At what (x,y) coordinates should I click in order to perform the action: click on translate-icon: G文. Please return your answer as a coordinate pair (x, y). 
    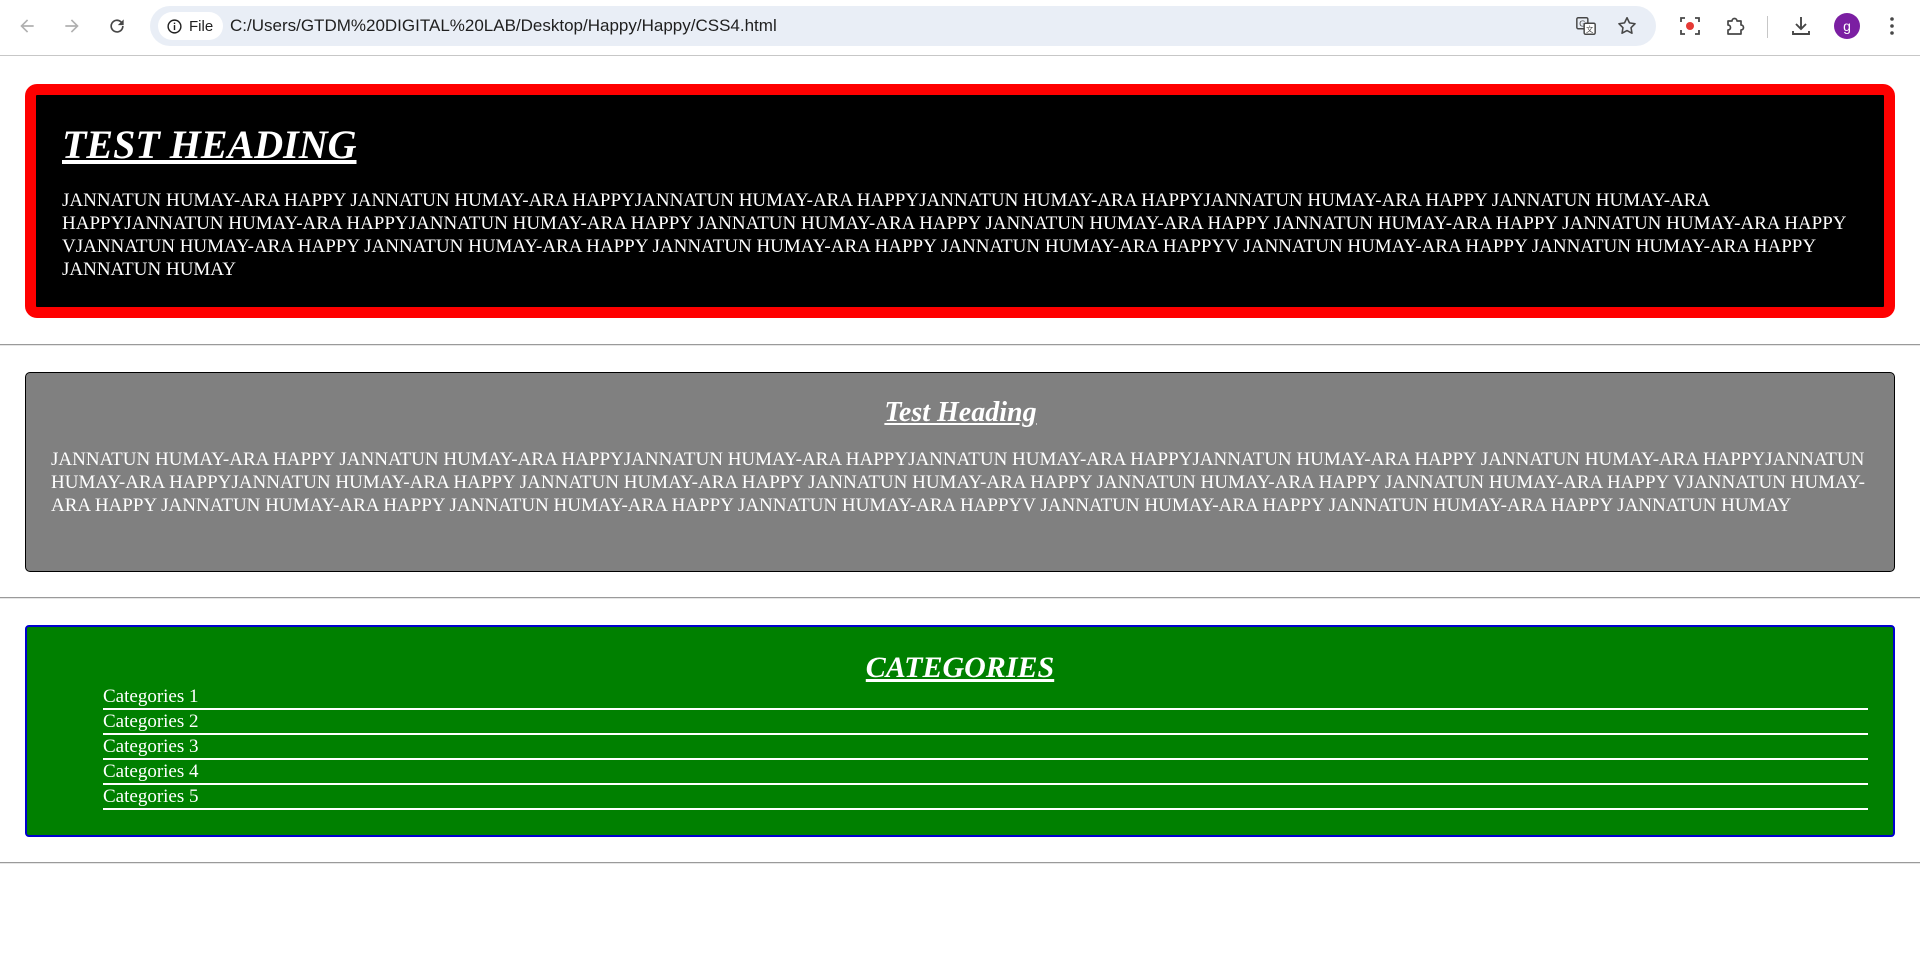
    Looking at the image, I should click on (1586, 26).